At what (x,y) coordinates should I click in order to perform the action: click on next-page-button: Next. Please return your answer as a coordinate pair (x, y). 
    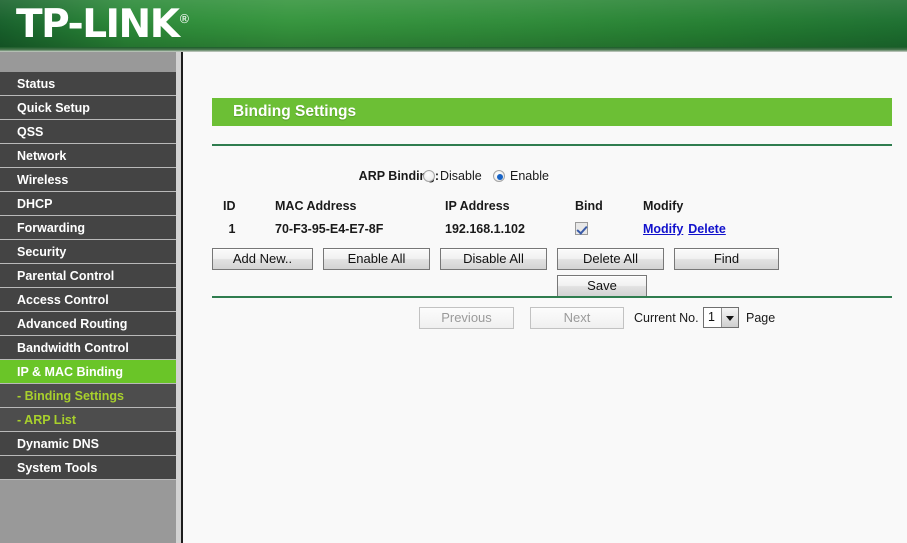
    Looking at the image, I should click on (577, 318).